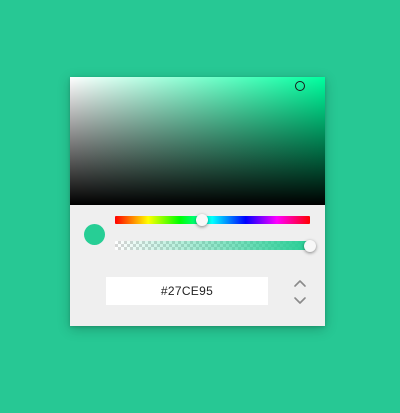  Describe the element at coordinates (94, 234) in the screenshot. I see `selected-color-swatch` at that location.